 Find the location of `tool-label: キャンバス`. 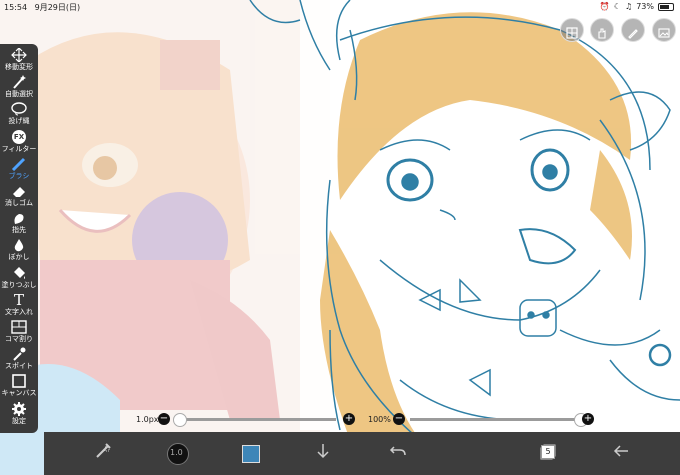

tool-label: キャンバス is located at coordinates (19, 393).